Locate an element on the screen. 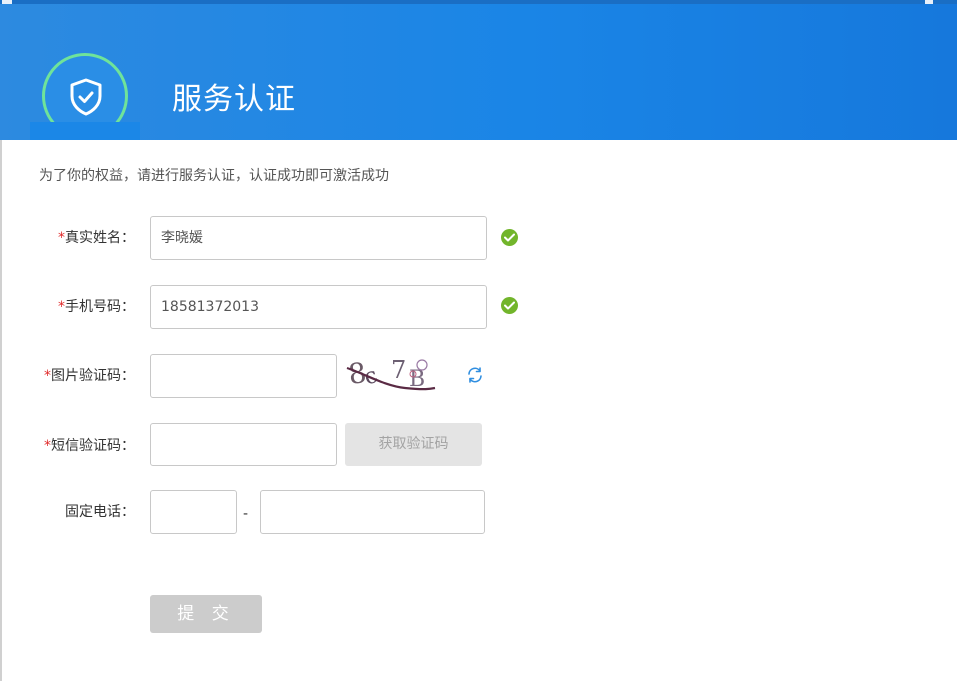 This screenshot has height=681, width=957. sms-code-input is located at coordinates (243, 444).